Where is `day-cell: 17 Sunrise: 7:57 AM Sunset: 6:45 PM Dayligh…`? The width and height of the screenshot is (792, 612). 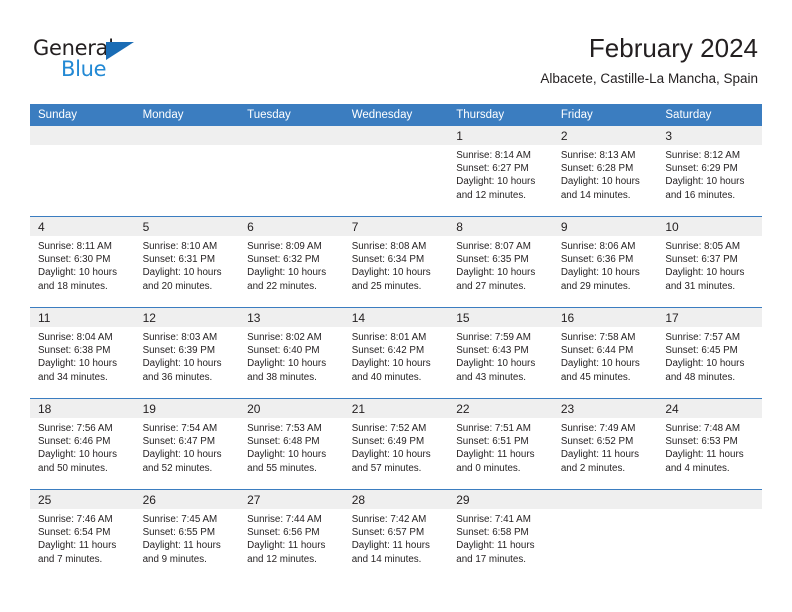
day-cell: 17 Sunrise: 7:57 AM Sunset: 6:45 PM Dayligh… is located at coordinates (709, 353).